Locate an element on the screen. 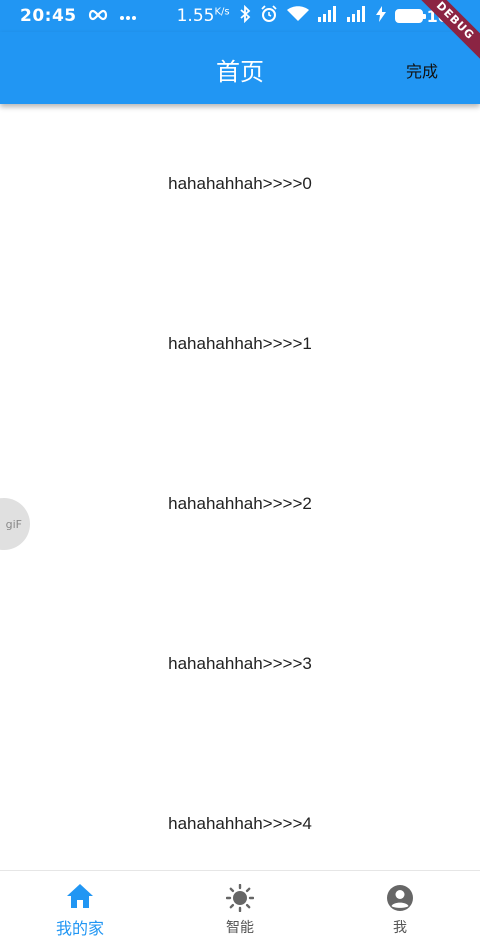 The width and height of the screenshot is (480, 949). signal-4g-icon is located at coordinates (356, 16).